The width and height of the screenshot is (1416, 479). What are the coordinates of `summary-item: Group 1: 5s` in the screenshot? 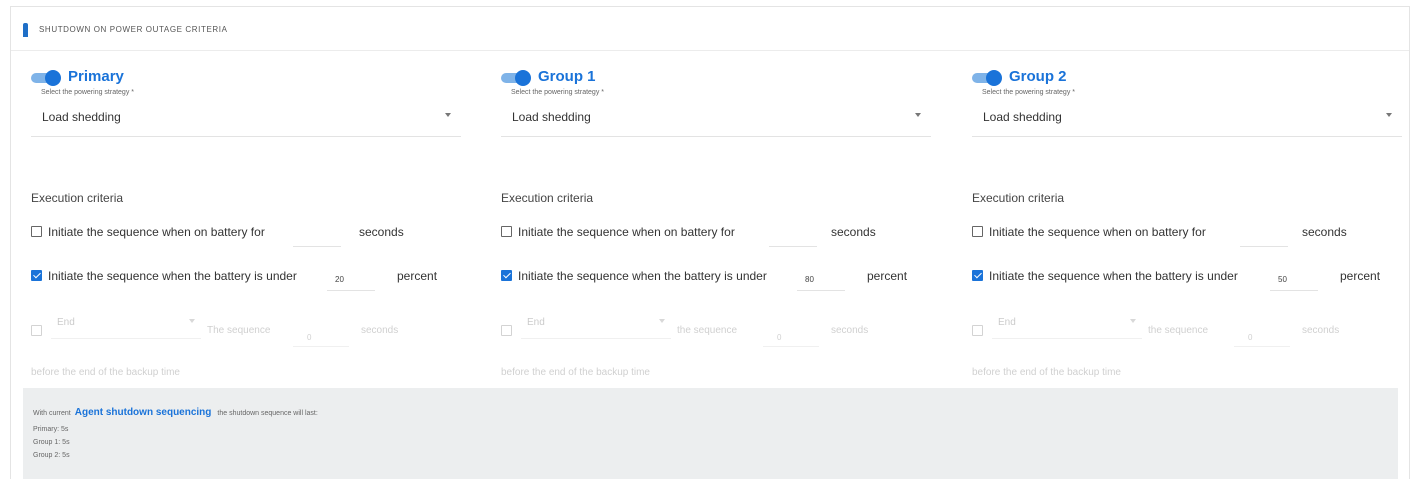 It's located at (51, 442).